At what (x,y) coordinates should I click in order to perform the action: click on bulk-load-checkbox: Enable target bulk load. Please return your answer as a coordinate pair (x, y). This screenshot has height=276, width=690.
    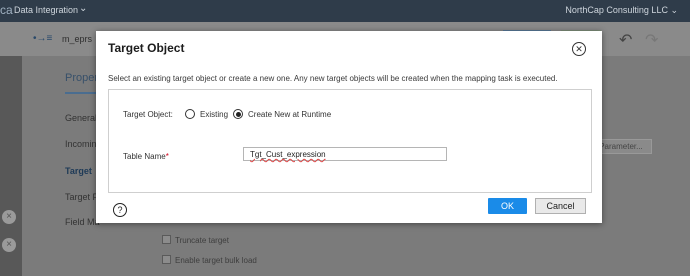
    Looking at the image, I should click on (209, 260).